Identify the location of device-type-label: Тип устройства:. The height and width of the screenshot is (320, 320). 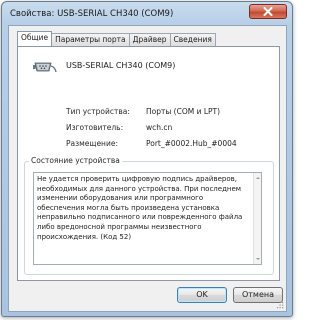
(98, 111).